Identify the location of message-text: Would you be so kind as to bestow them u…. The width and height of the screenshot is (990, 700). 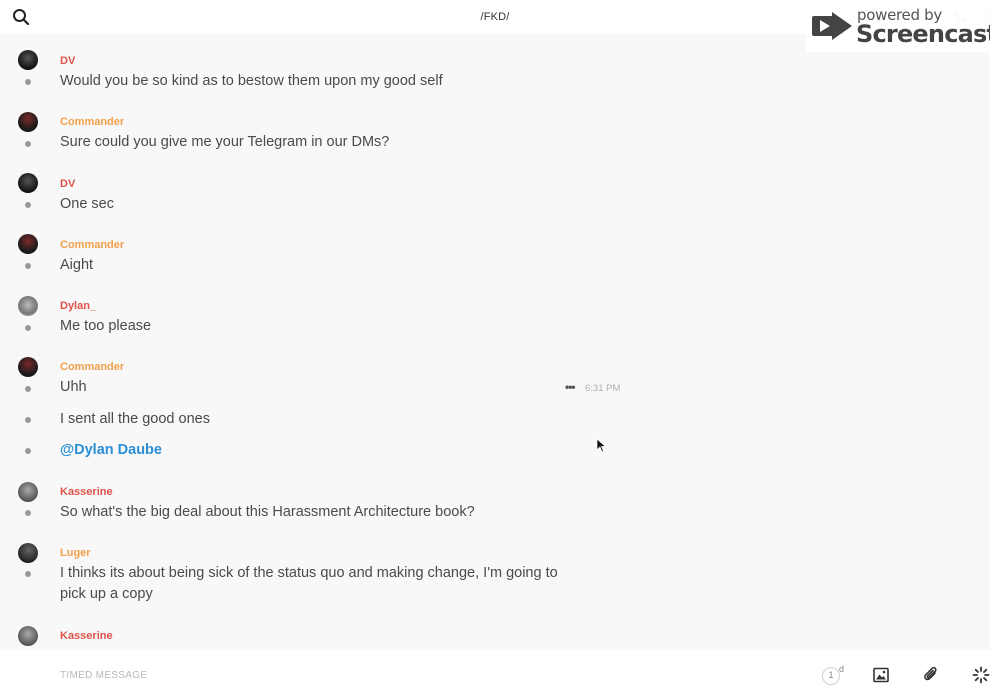
(251, 81).